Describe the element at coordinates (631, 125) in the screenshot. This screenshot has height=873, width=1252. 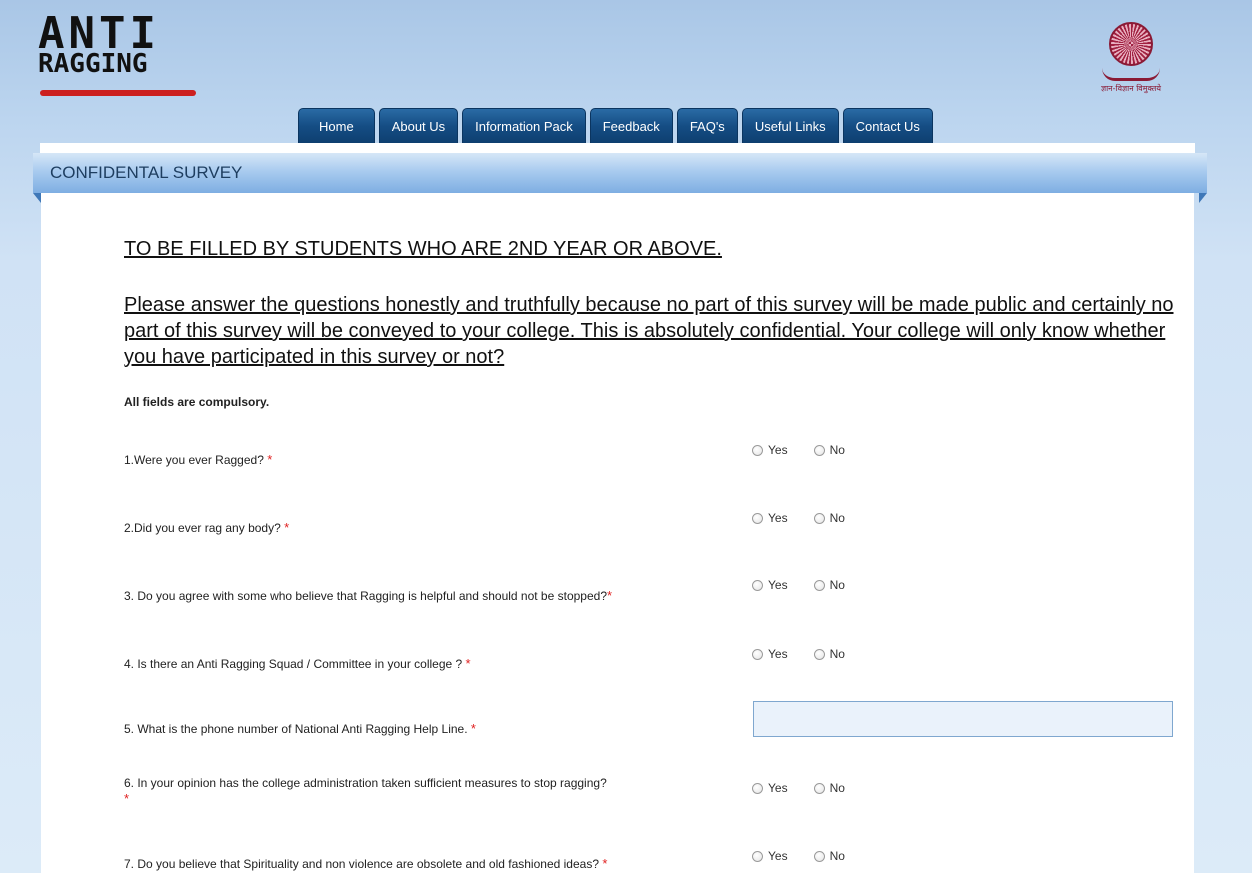
I see `nav-feedback: Feedback` at that location.